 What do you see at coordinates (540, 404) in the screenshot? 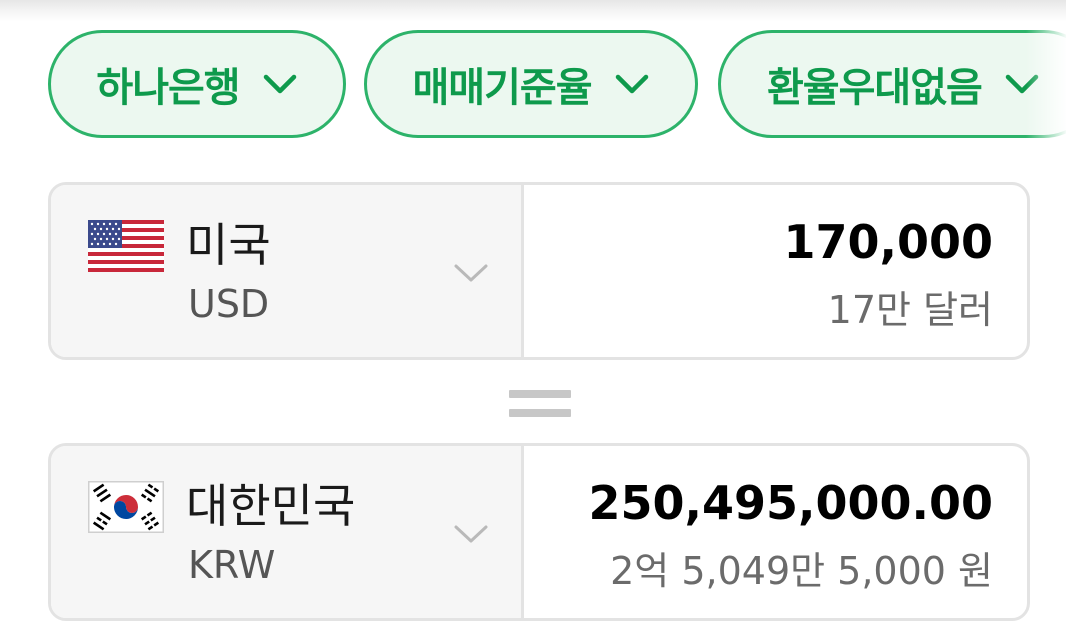
I see `equals-icon` at bounding box center [540, 404].